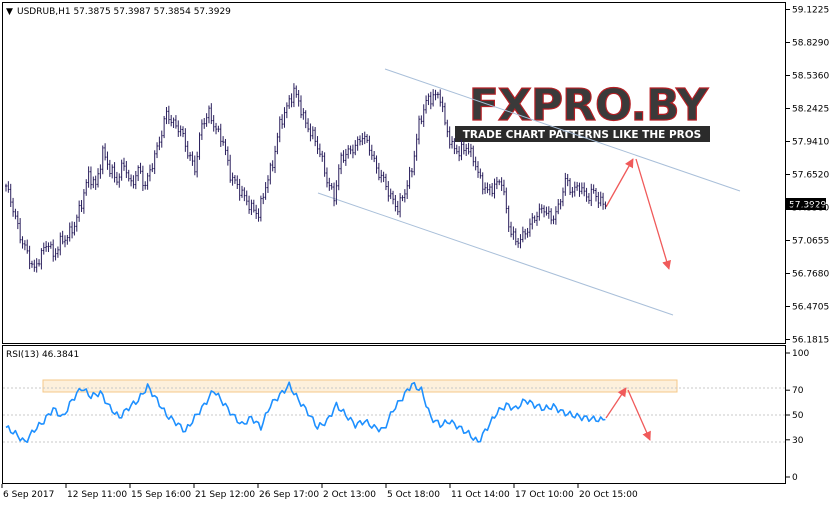 This screenshot has height=505, width=829. What do you see at coordinates (798, 441) in the screenshot?
I see `rsi-y-tick-label: 30` at bounding box center [798, 441].